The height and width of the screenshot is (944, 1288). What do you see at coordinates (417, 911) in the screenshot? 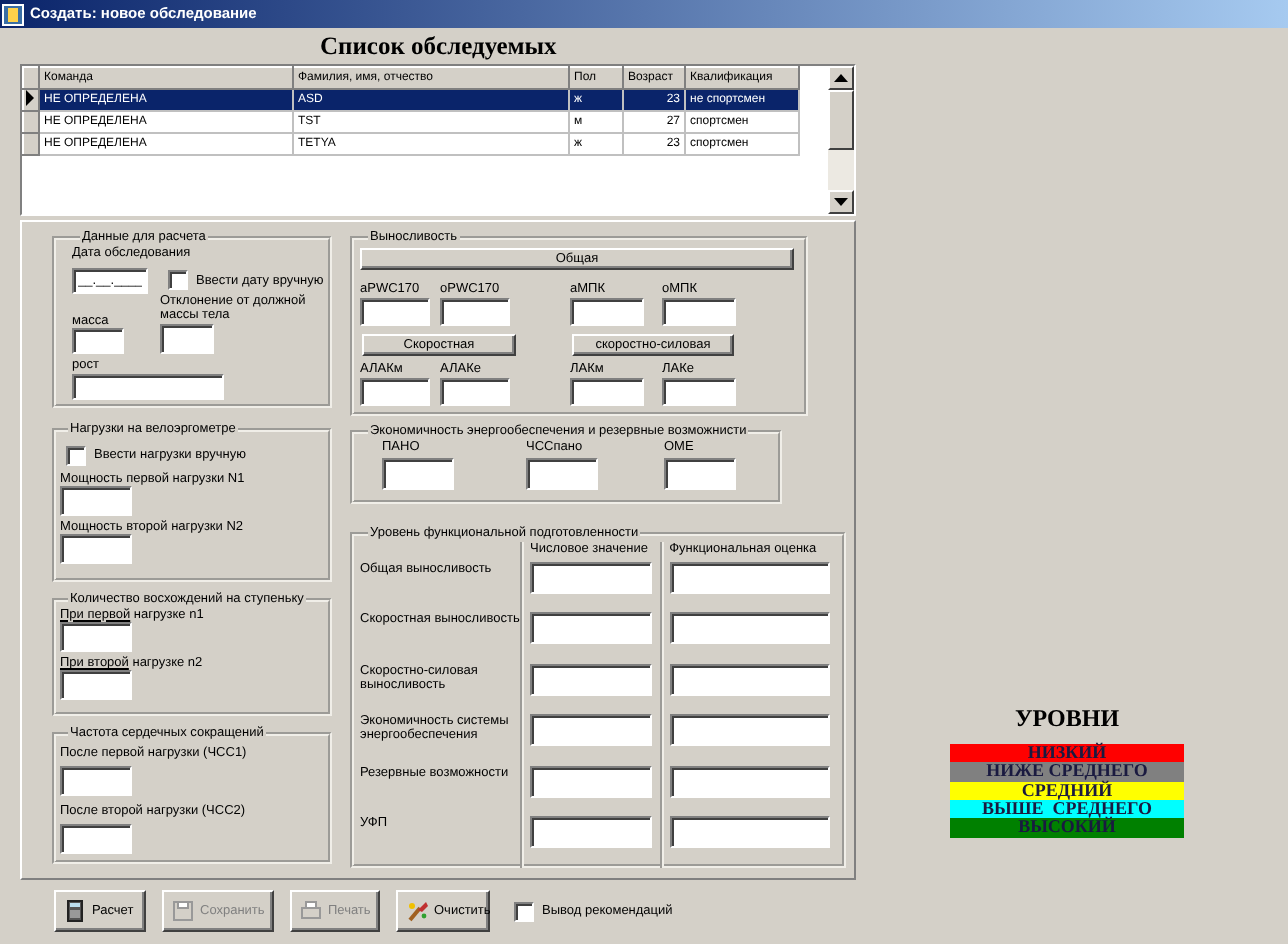
I see `brush-icon` at bounding box center [417, 911].